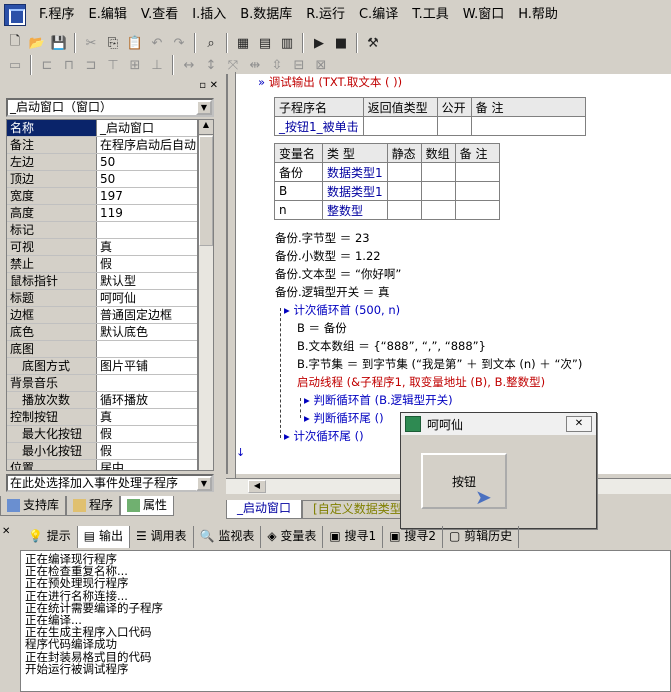 This screenshot has height=692, width=671. I want to click on tab-output: ▤ 输出, so click(103, 537).